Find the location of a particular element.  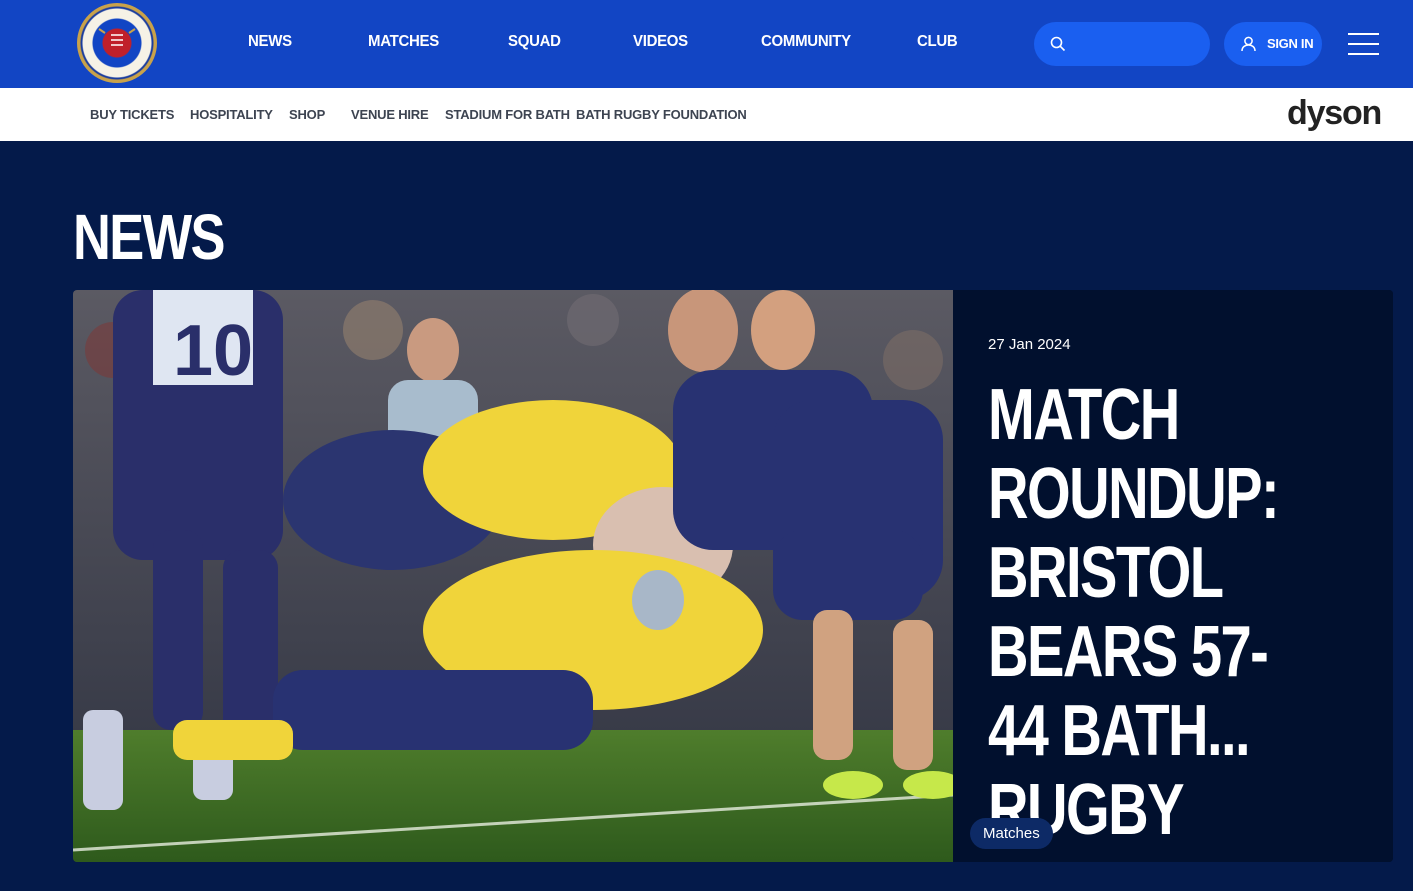

article-category-tag: Matches is located at coordinates (1011, 833).